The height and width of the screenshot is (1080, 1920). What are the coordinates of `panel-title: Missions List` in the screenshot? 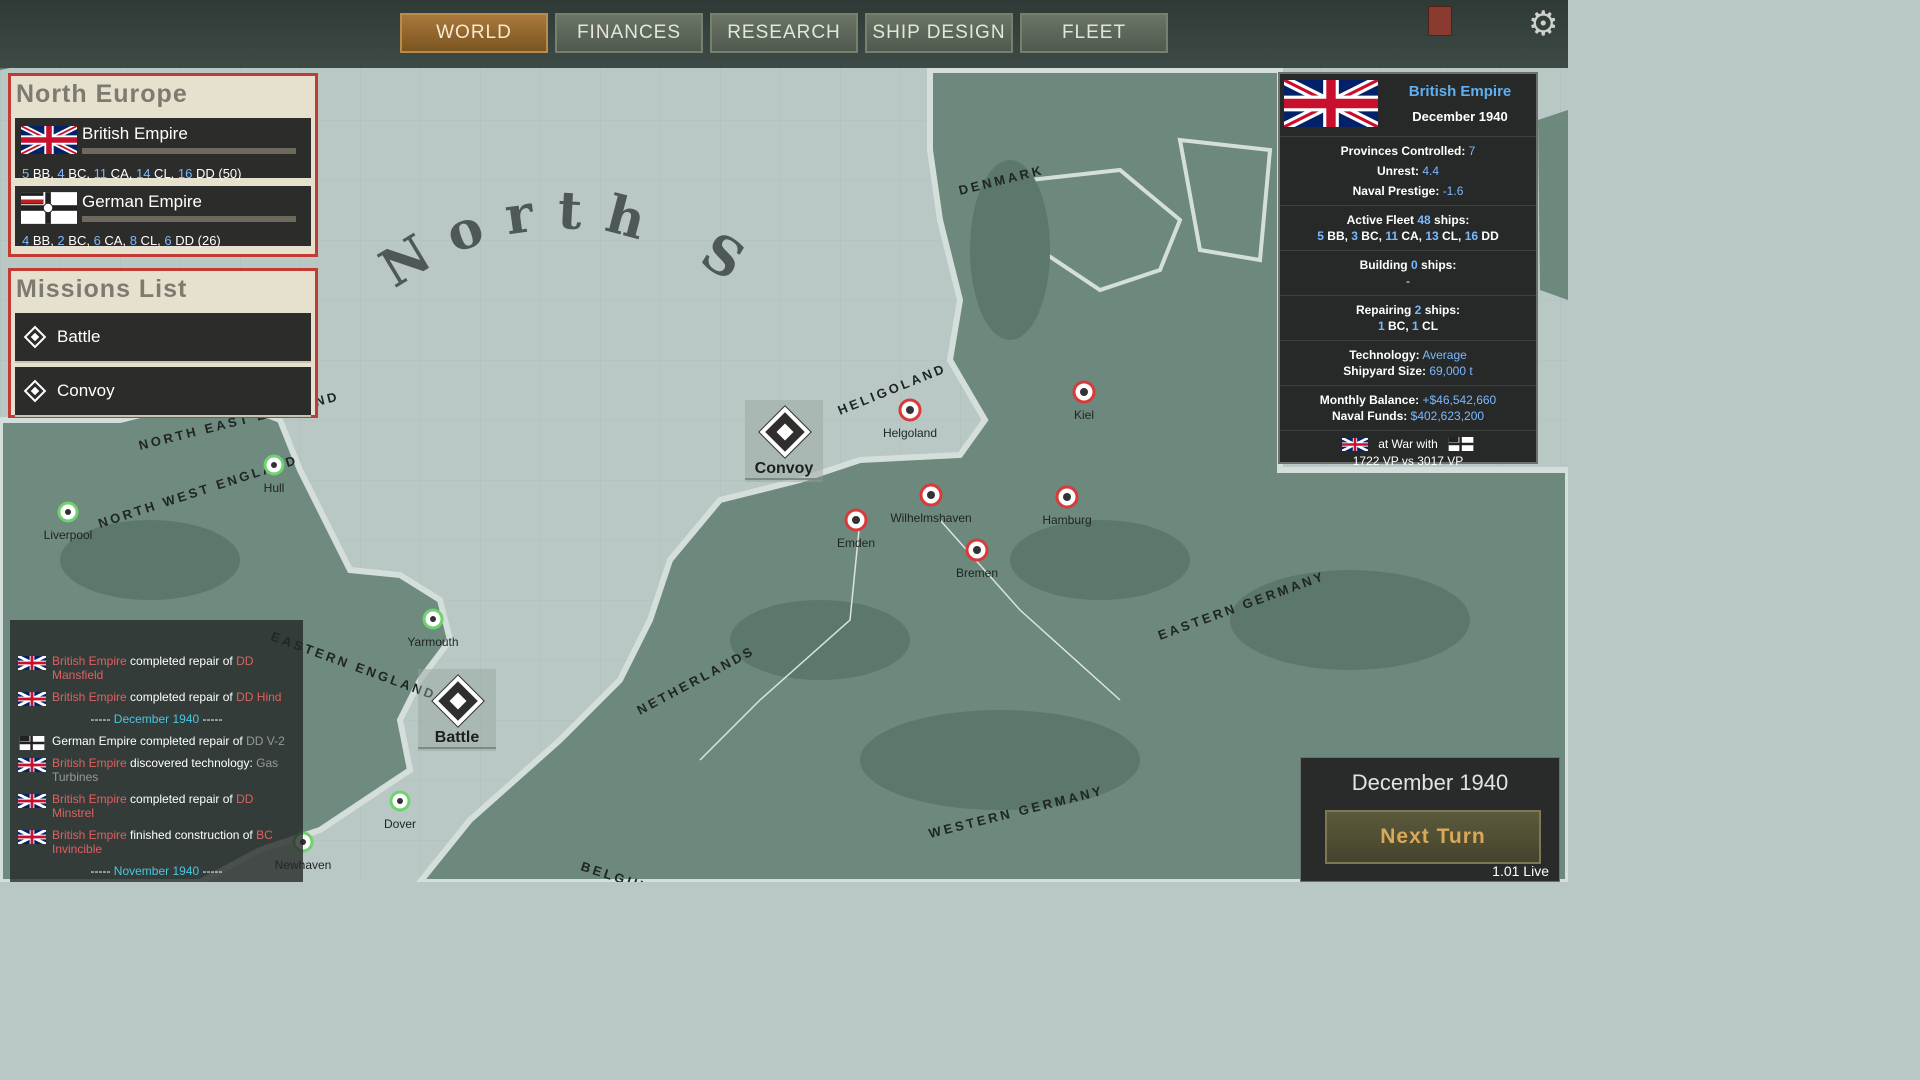 It's located at (102, 289).